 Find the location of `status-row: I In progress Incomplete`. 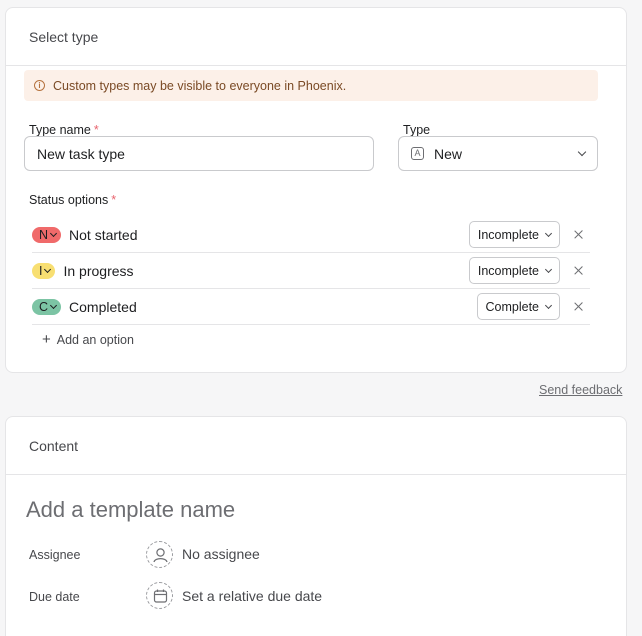

status-row: I In progress Incomplete is located at coordinates (311, 271).